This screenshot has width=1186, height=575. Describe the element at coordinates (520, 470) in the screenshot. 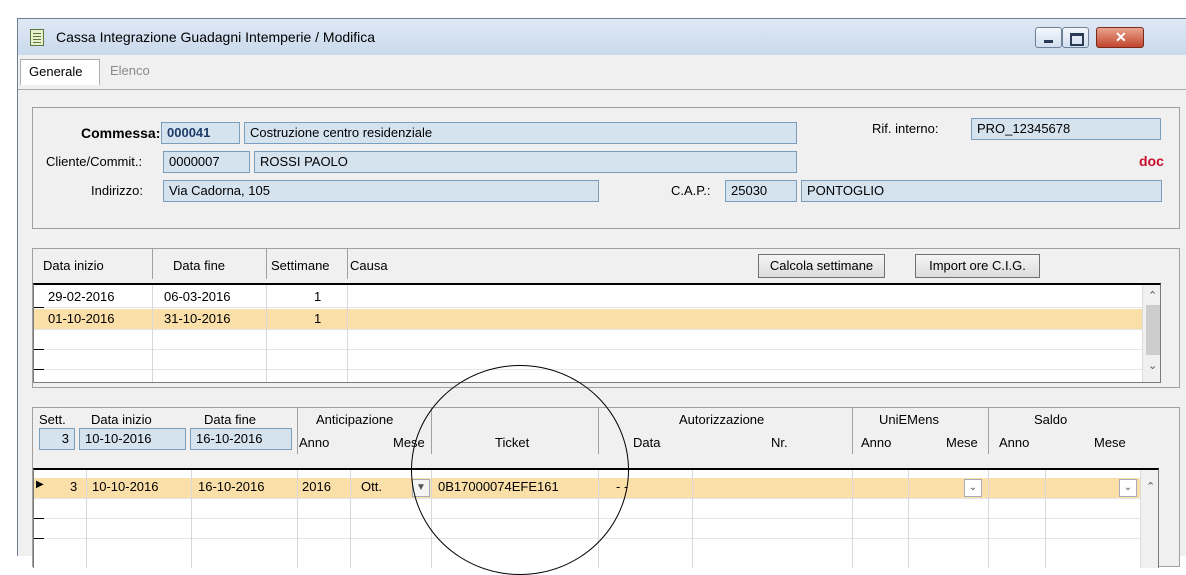

I see `annotation-ellipse` at that location.